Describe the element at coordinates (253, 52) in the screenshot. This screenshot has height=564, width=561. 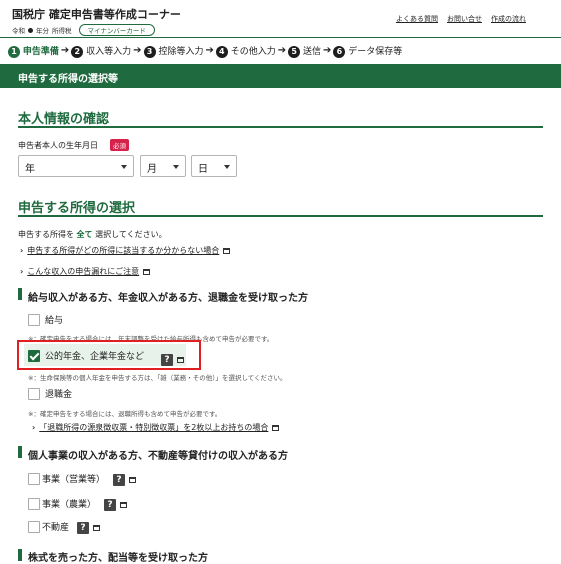
I see `step-4-label: その他入力` at that location.